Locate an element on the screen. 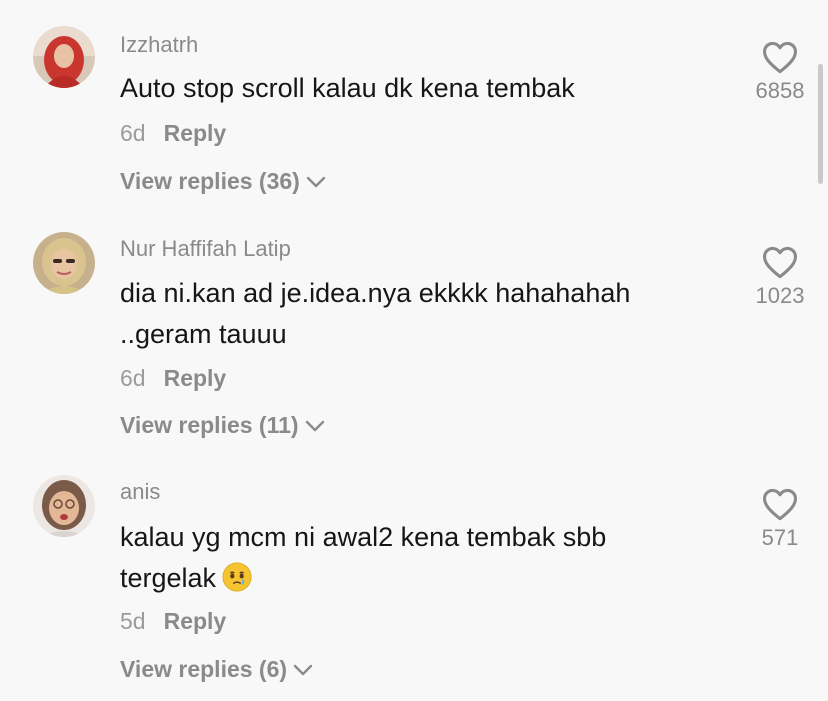 The width and height of the screenshot is (828, 701). username: anis is located at coordinates (140, 492).